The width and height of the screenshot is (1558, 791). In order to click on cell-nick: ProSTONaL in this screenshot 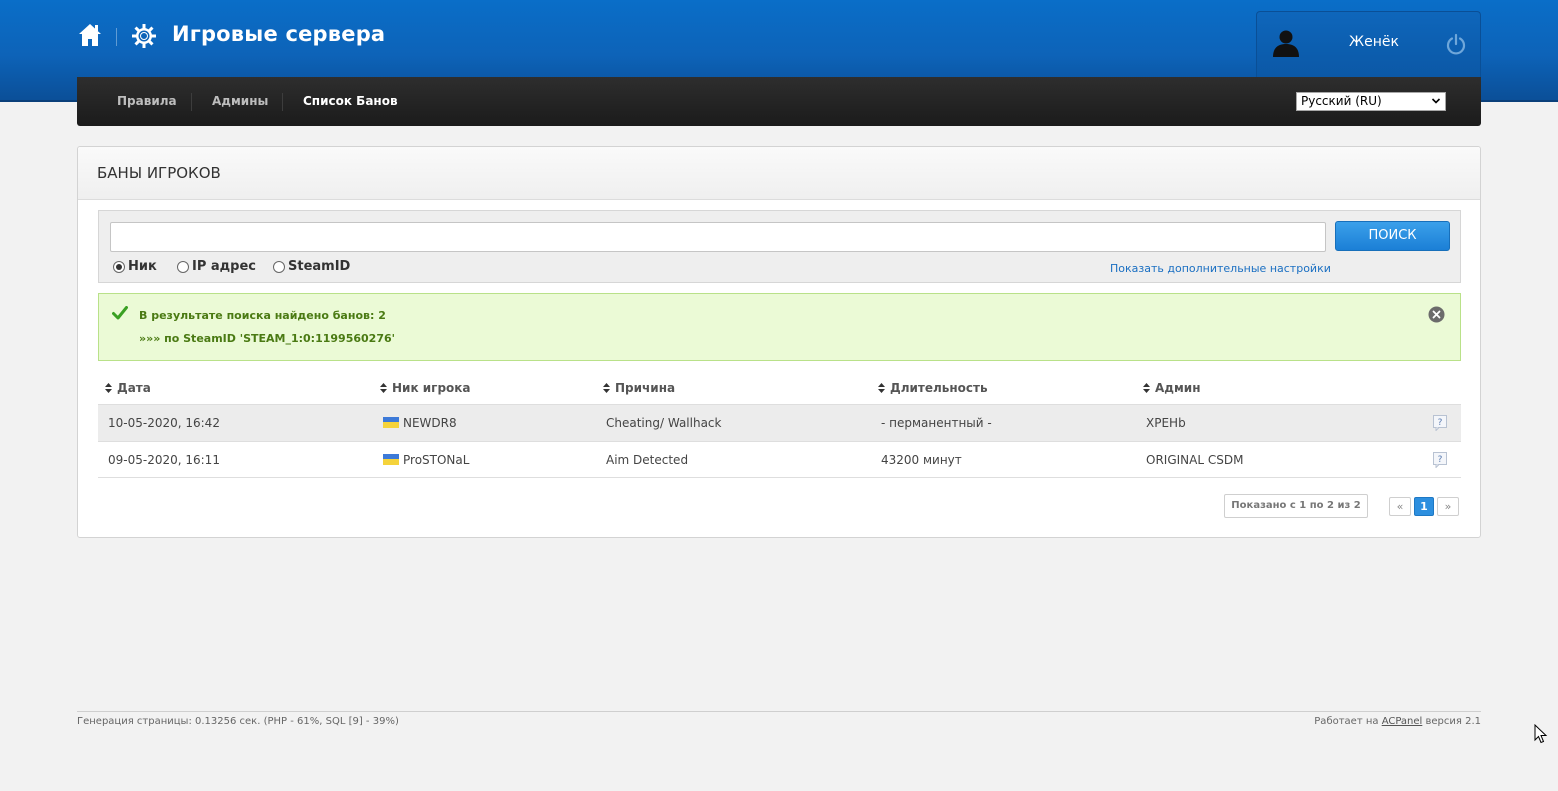, I will do `click(426, 460)`.